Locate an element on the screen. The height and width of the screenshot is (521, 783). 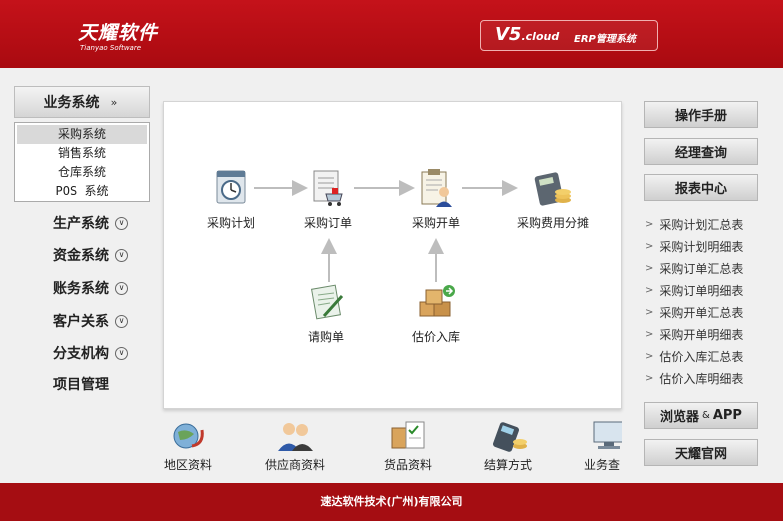
flow-node-purchase-request: 请购单 is located at coordinates (326, 313).